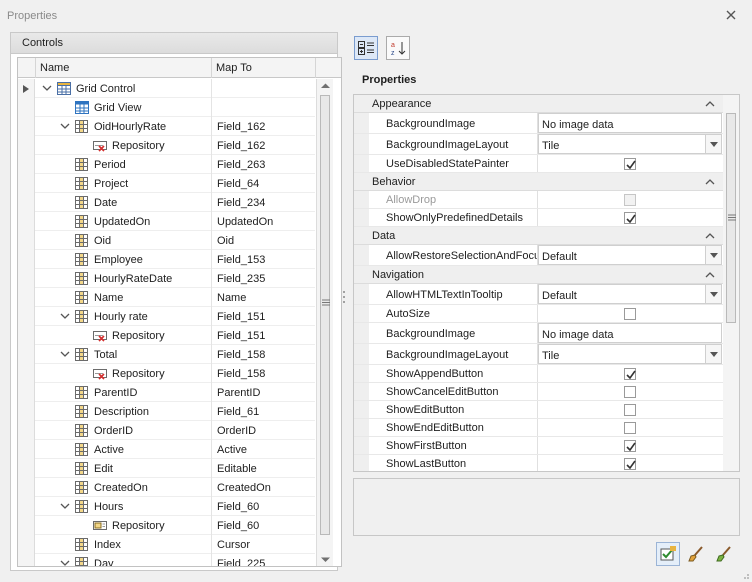 The width and height of the screenshot is (752, 582). What do you see at coordinates (263, 525) in the screenshot?
I see `map-to-cell: Field_60` at bounding box center [263, 525].